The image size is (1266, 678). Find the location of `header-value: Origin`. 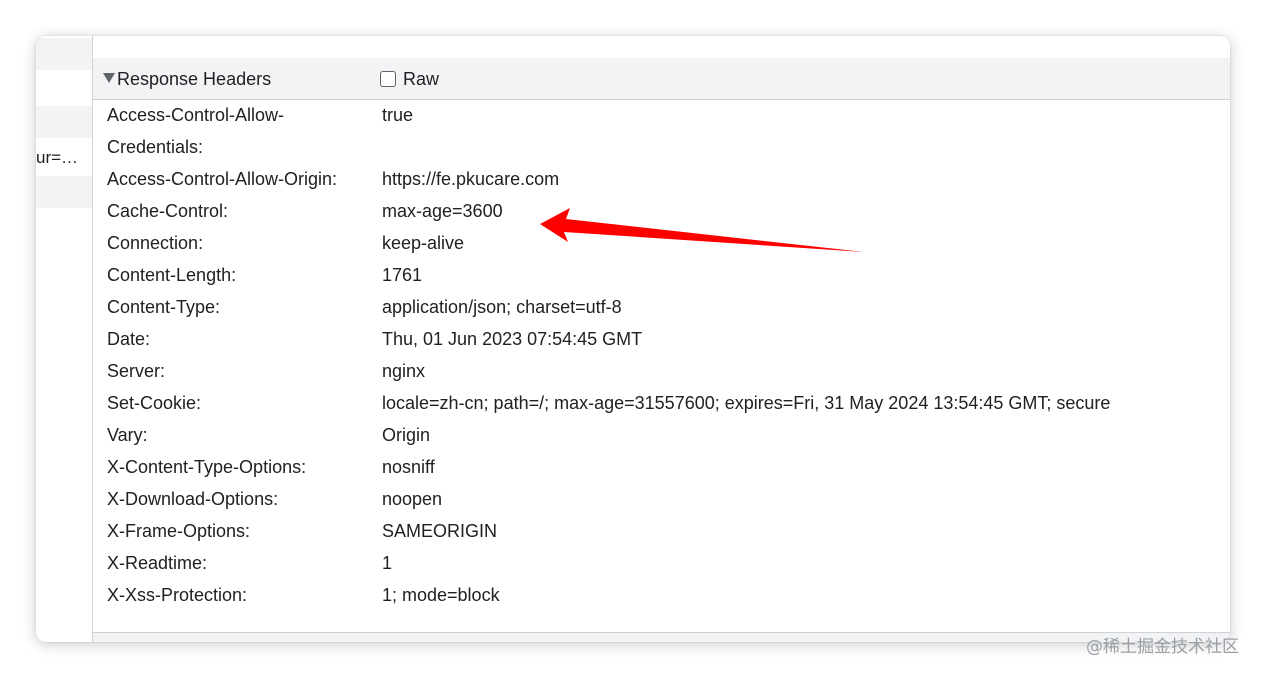

header-value: Origin is located at coordinates (806, 435).